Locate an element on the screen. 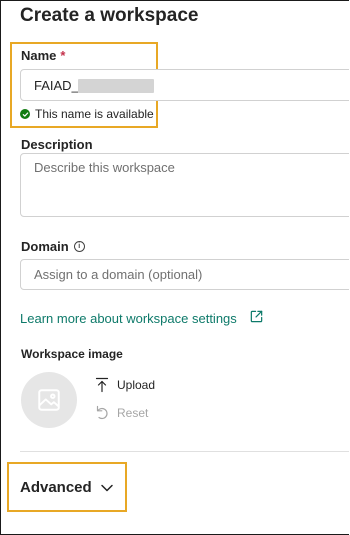 Image resolution: width=350 pixels, height=535 pixels. name-input: FAIAD_ is located at coordinates (184, 85).